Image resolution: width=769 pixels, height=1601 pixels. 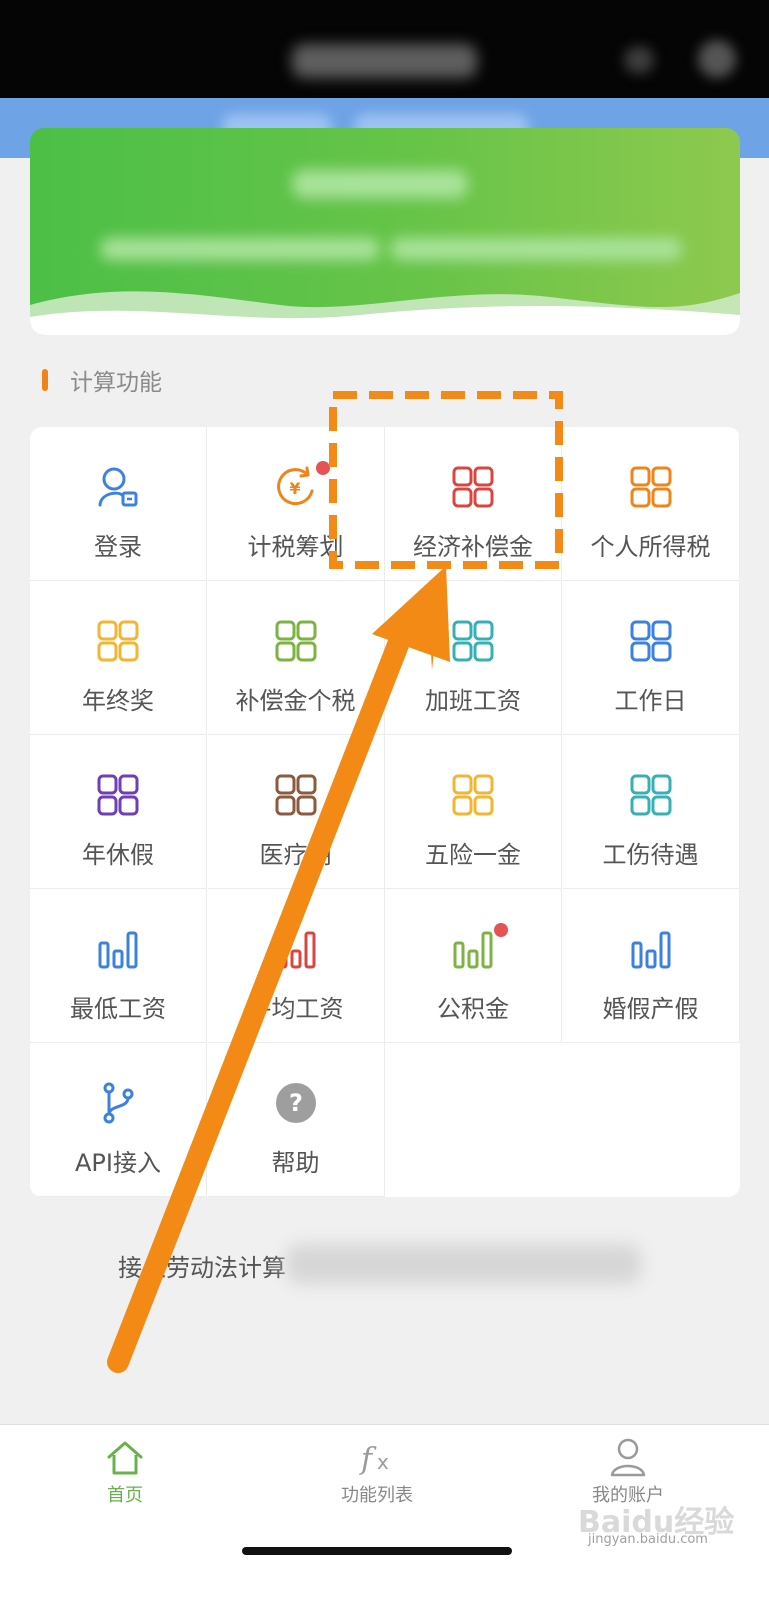 I want to click on grid-item-label: 公积金, so click(x=473, y=1009).